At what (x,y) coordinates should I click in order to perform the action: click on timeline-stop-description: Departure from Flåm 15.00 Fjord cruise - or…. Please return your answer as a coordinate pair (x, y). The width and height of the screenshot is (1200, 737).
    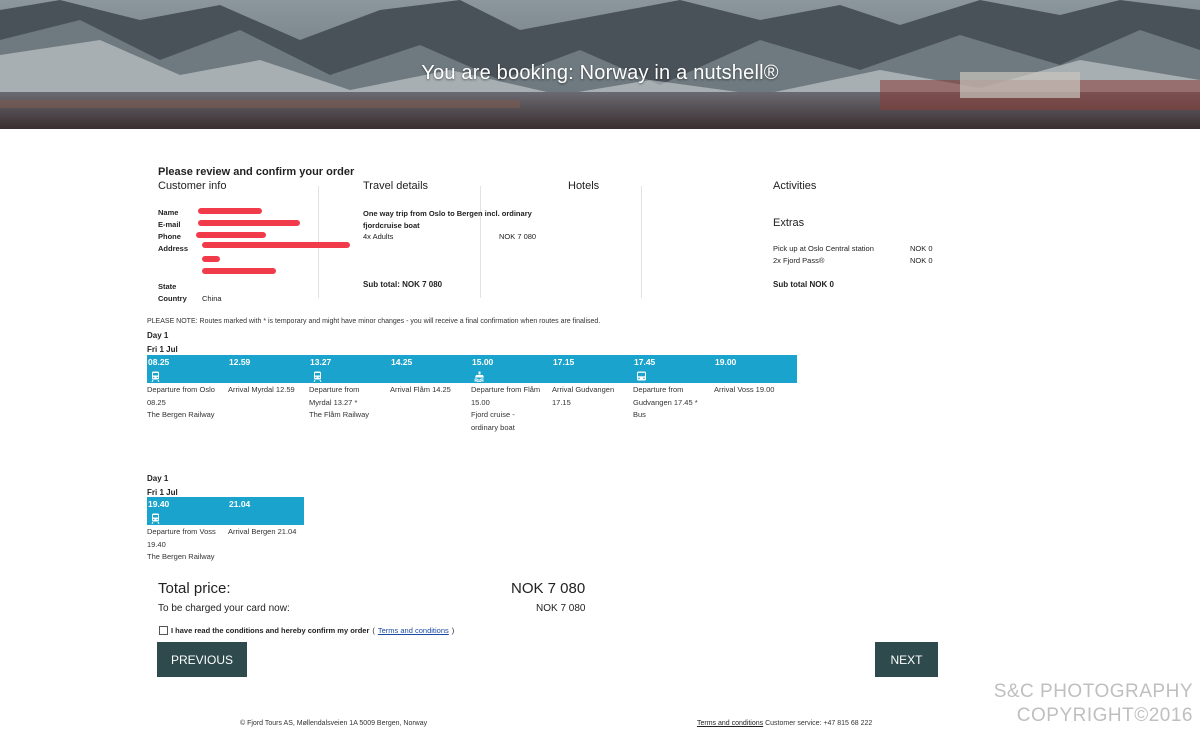
    Looking at the image, I should click on (510, 409).